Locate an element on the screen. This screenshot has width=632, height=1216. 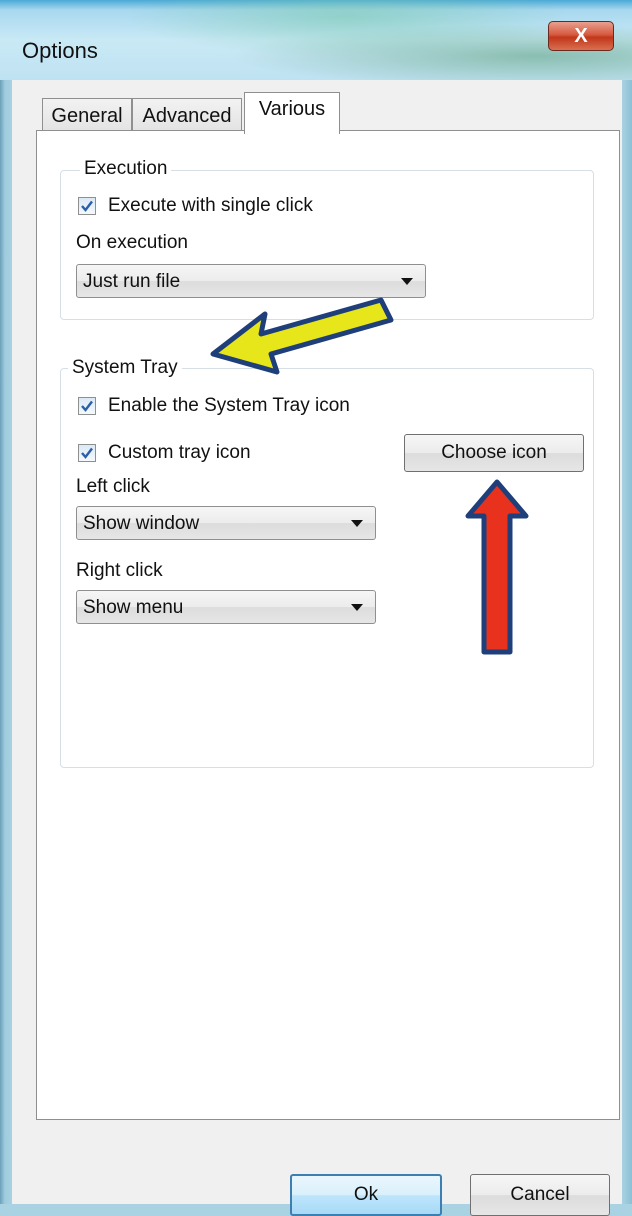
window-right-border is located at coordinates (627, 638).